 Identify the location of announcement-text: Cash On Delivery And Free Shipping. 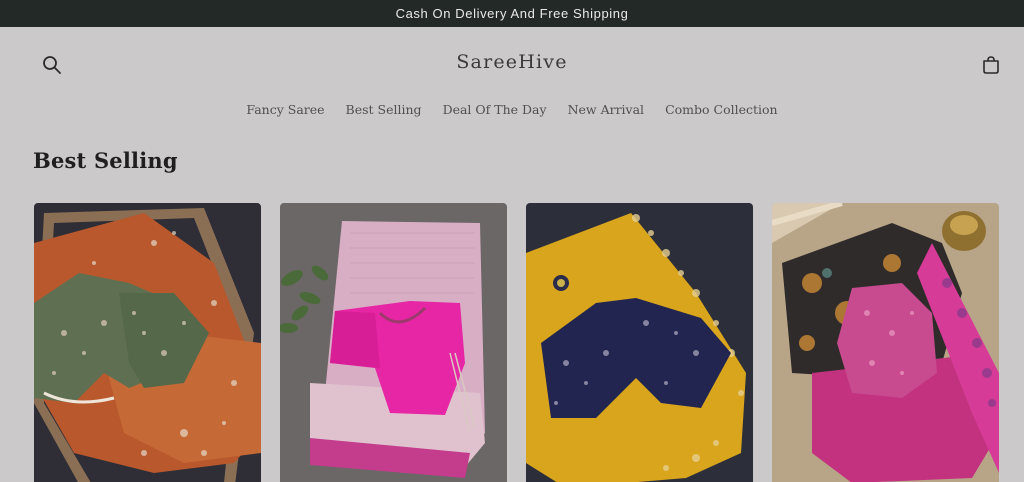
(512, 13).